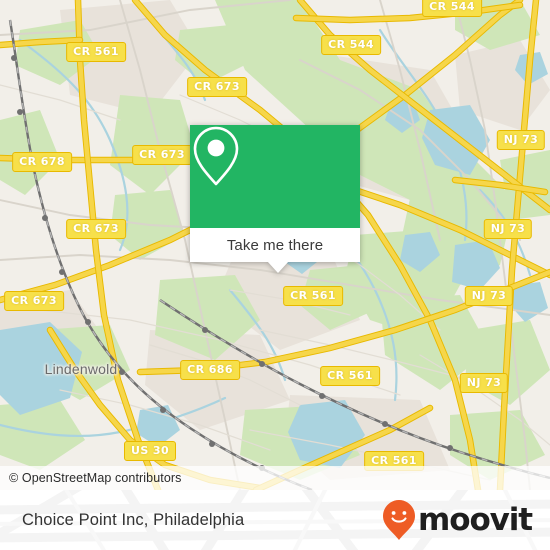  What do you see at coordinates (475, 519) in the screenshot?
I see `moovit-wordmark: moovit` at bounding box center [475, 519].